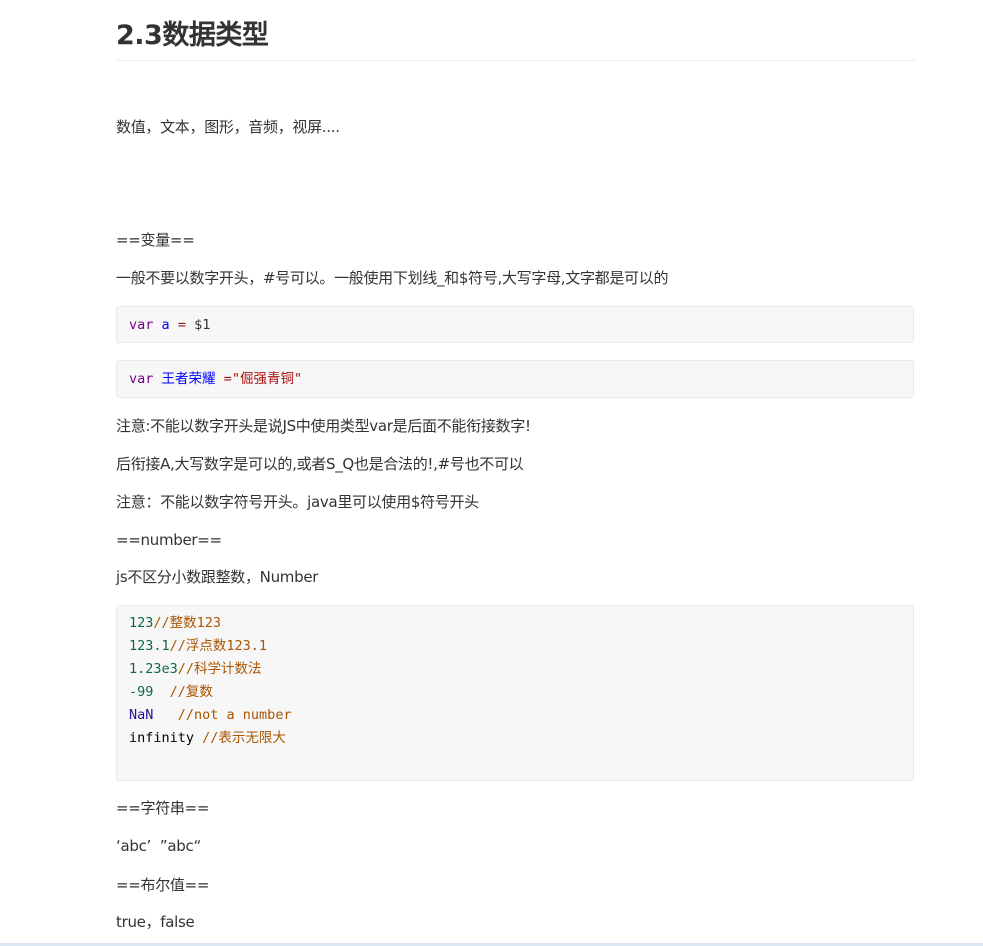 This screenshot has height=946, width=983. What do you see at coordinates (515, 623) in the screenshot?
I see `code-line: 123//整数123` at bounding box center [515, 623].